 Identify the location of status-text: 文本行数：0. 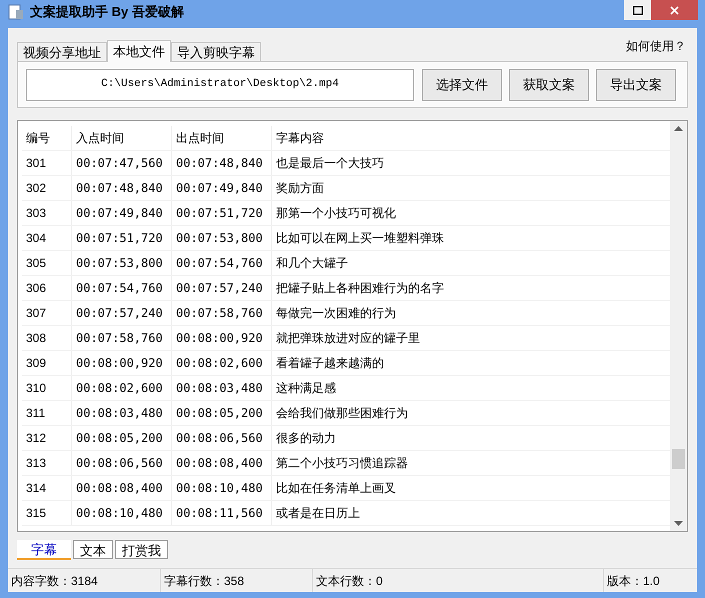
(457, 580).